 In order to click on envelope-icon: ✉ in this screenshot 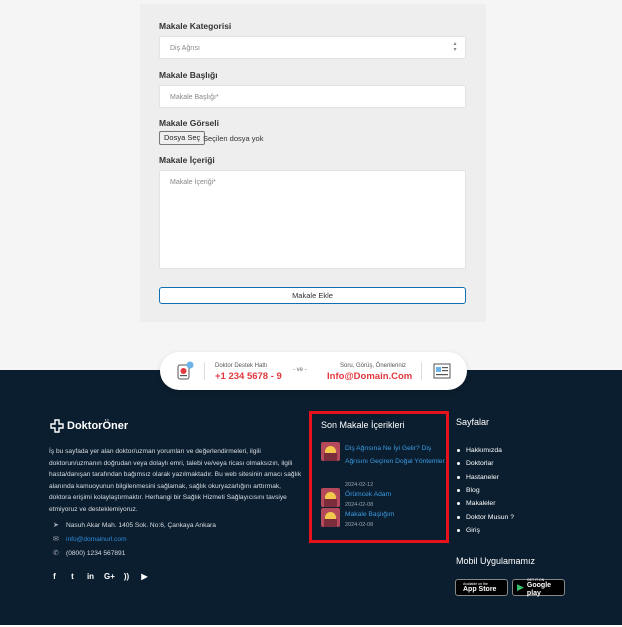, I will do `click(56, 539)`.